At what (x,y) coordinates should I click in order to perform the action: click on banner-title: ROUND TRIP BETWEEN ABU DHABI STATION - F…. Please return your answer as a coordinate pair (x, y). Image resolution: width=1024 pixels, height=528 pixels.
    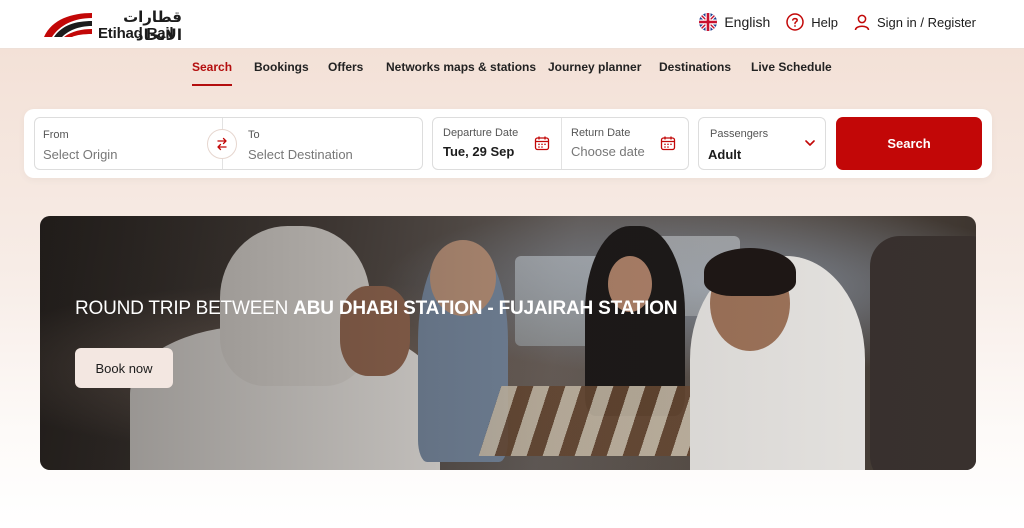
    Looking at the image, I should click on (376, 309).